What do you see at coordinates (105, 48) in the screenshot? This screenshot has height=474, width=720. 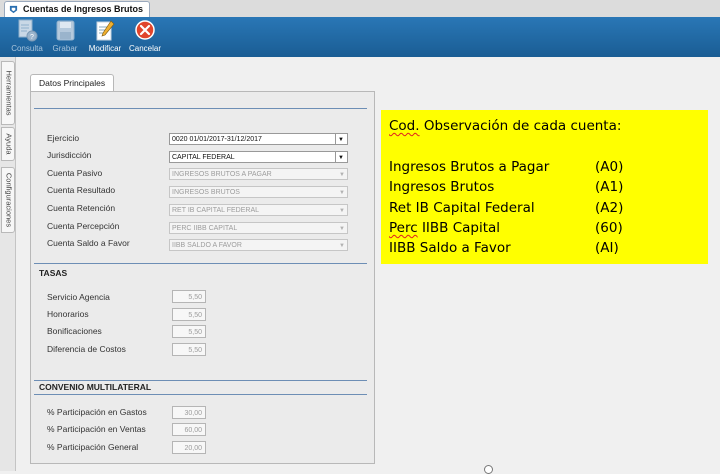 I see `modificar-label: Modificar` at bounding box center [105, 48].